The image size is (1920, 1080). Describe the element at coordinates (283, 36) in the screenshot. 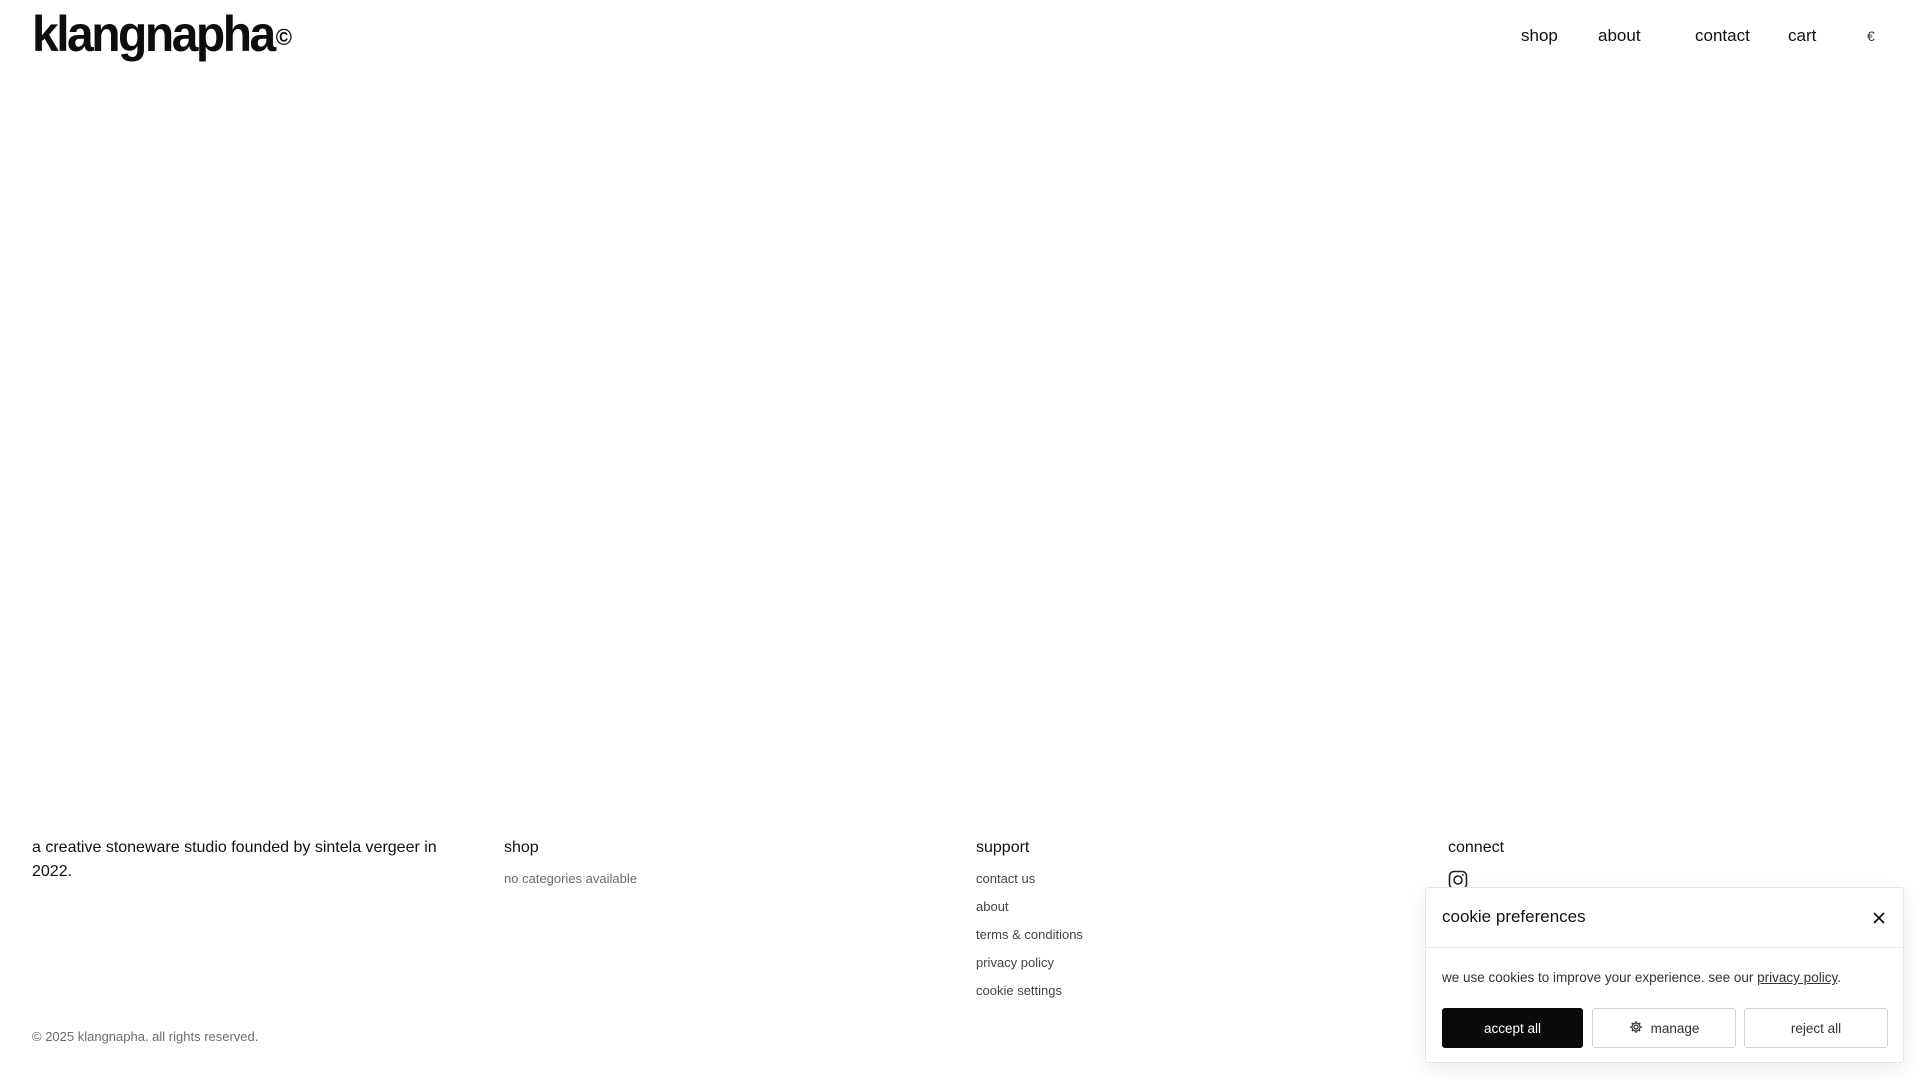

I see `logo-copyright-mark: ©` at that location.